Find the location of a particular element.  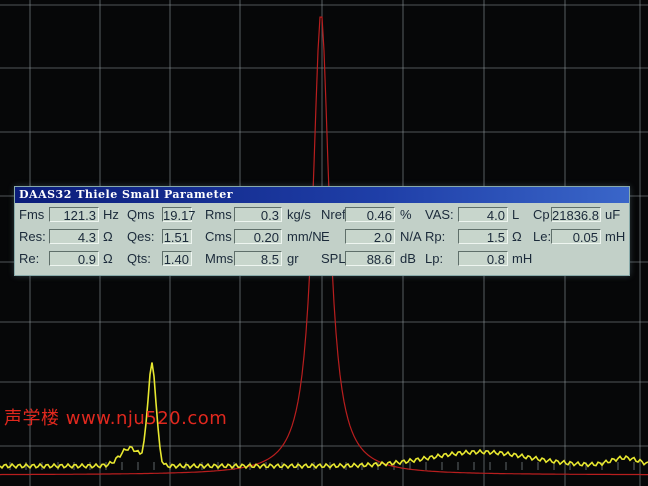

param-unit-fms: Hz is located at coordinates (111, 214).